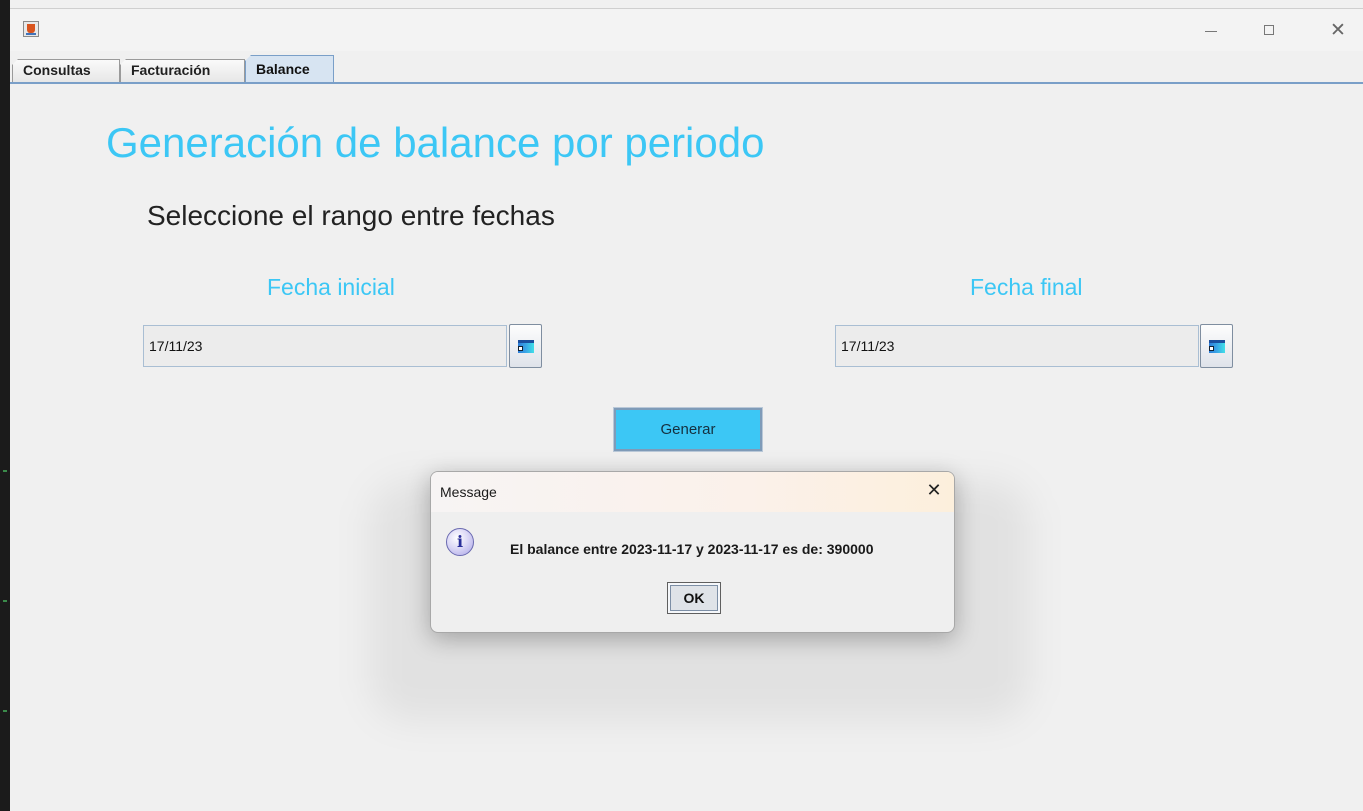 This screenshot has width=1363, height=811. Describe the element at coordinates (1017, 346) in the screenshot. I see `end-date-field: 17/11/23` at that location.